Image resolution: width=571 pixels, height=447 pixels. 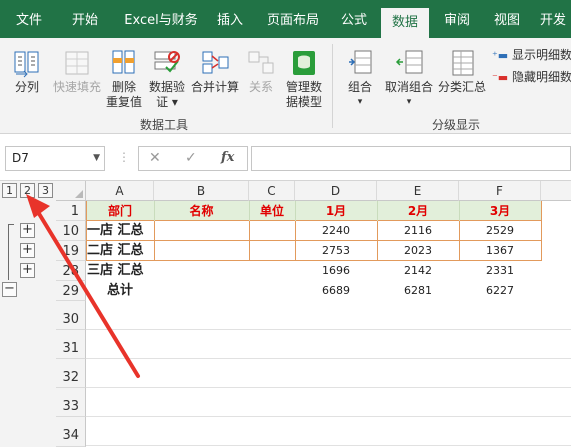 What do you see at coordinates (120, 251) in the screenshot?
I see `cell-a19: 二店 汇总` at bounding box center [120, 251].